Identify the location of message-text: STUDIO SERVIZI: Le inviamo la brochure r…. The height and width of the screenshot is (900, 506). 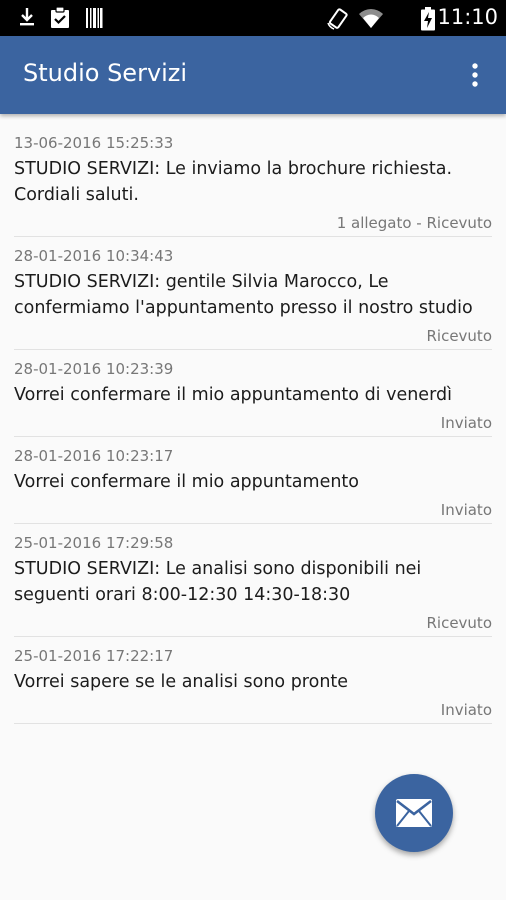
(233, 182).